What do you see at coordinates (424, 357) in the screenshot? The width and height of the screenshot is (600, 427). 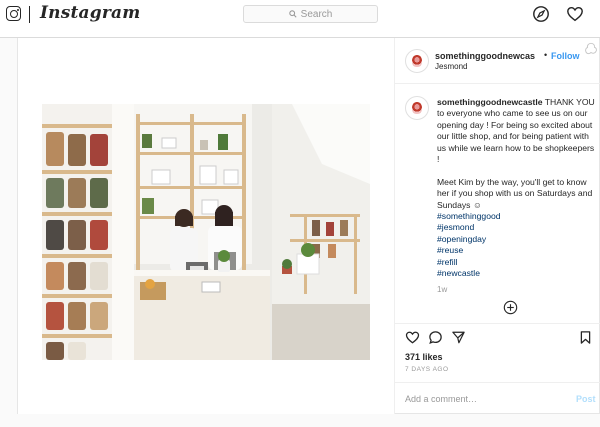 I see `like-count: 371 likes` at bounding box center [424, 357].